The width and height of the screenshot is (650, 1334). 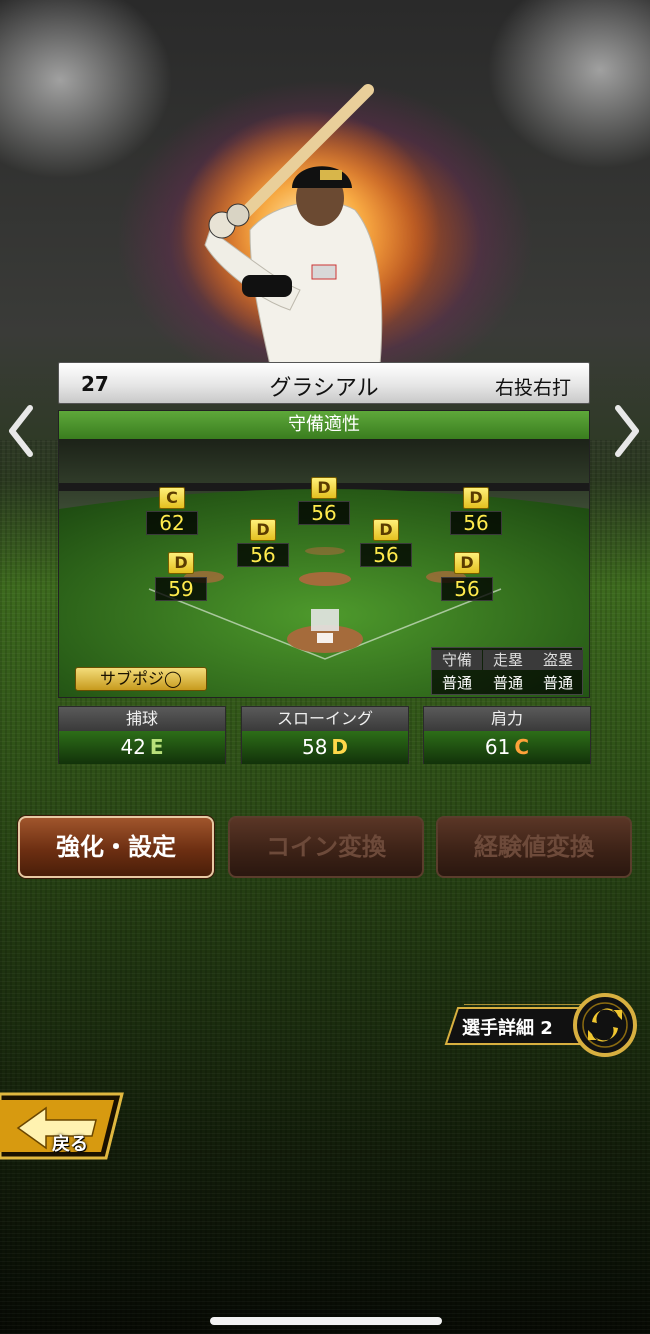 I want to click on stat-throwing-value-row: 58 D, so click(x=325, y=747).